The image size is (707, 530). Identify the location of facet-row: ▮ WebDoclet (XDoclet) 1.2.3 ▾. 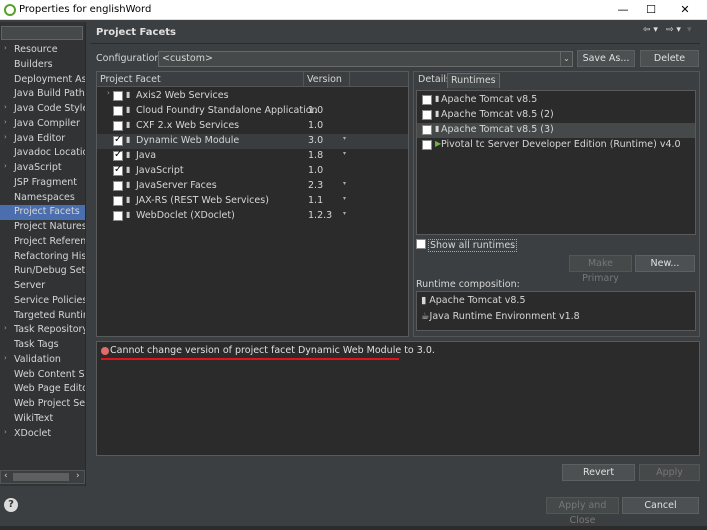
(252, 216).